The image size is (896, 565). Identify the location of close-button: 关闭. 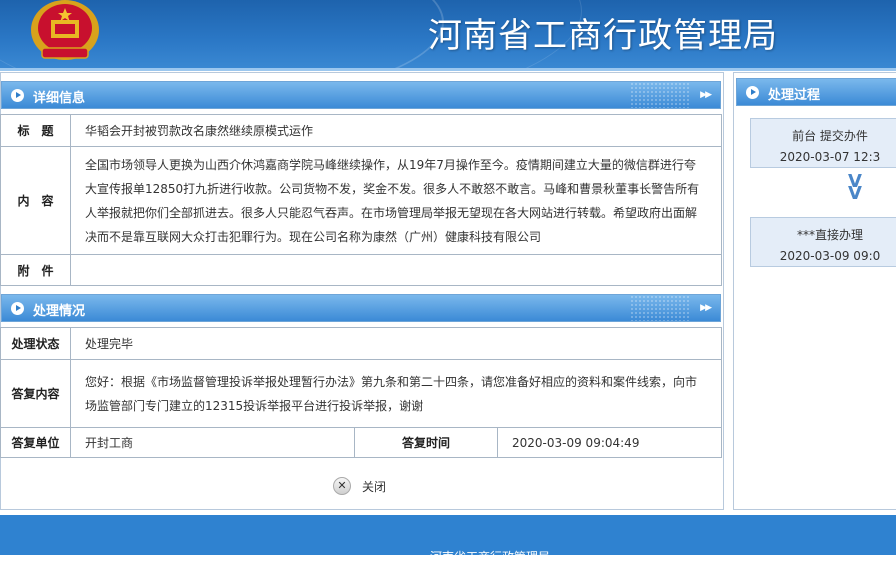
(374, 486).